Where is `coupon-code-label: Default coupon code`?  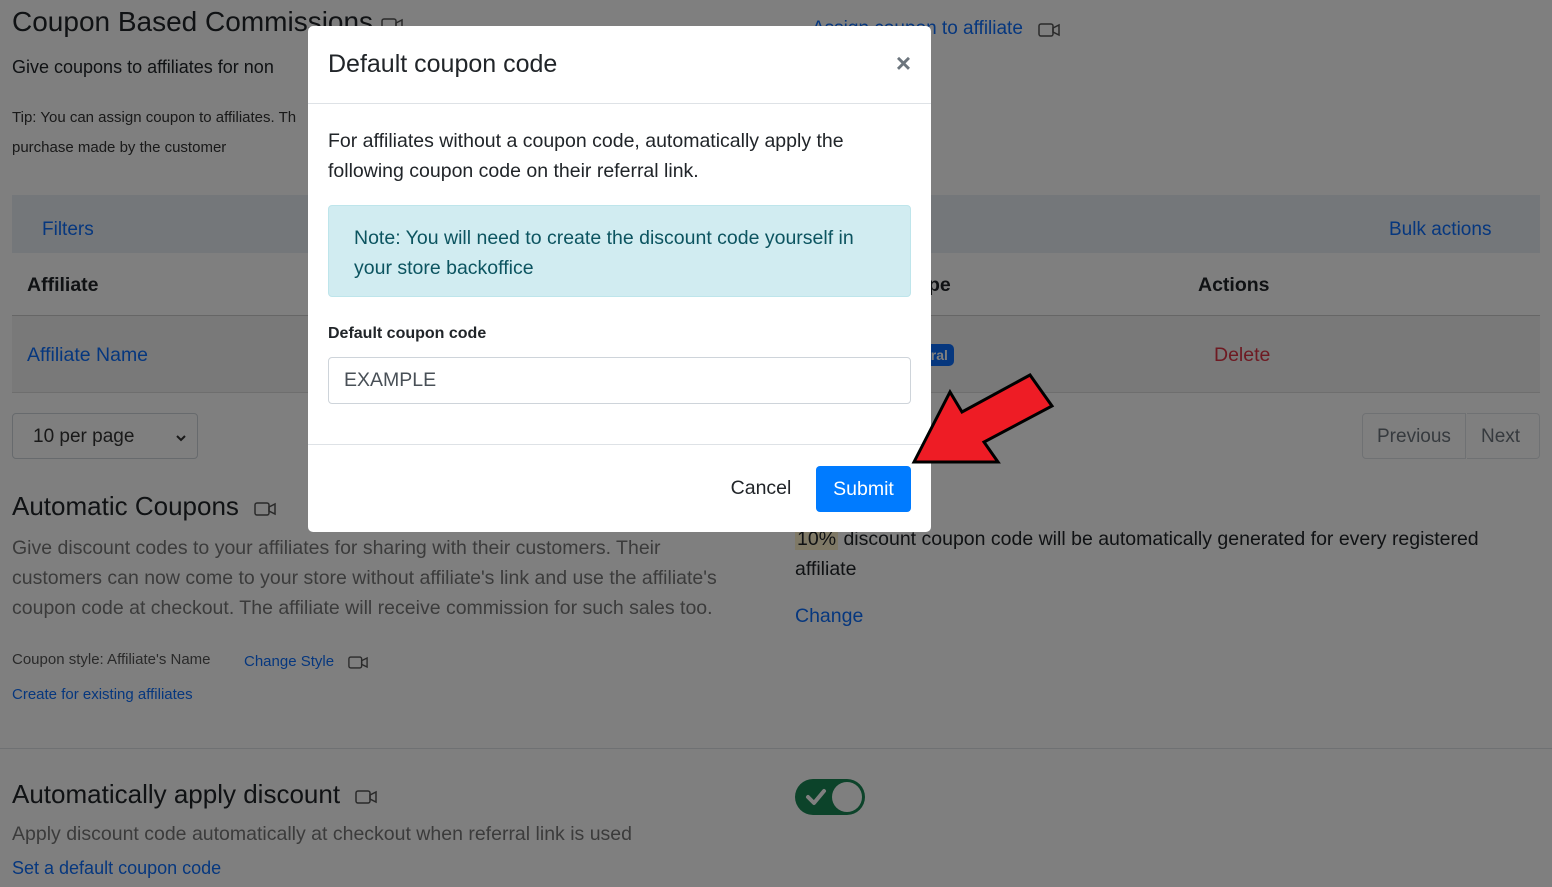 coupon-code-label: Default coupon code is located at coordinates (407, 333).